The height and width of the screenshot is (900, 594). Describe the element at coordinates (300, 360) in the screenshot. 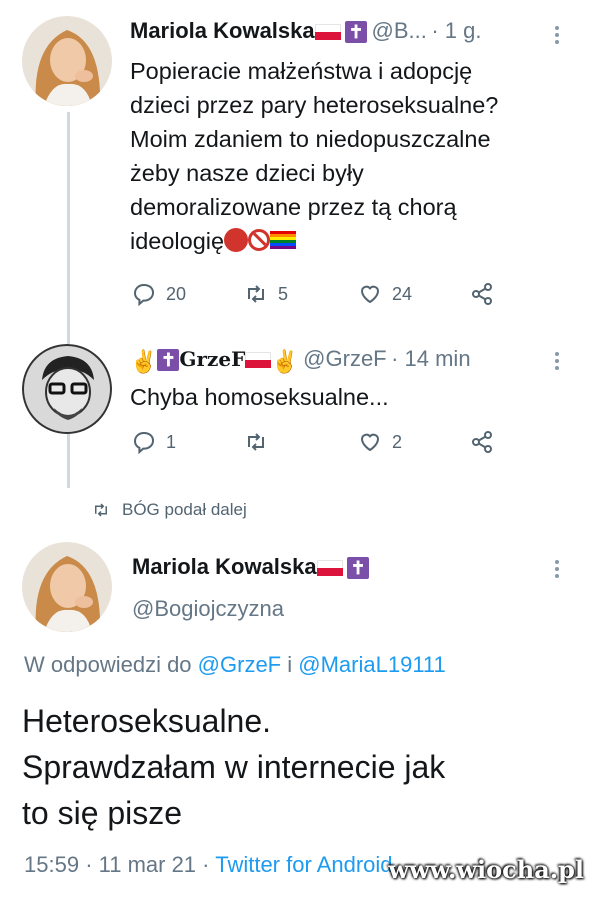

I see `tweet2-header: ✌ ✝ GrzeF ✌ @GrzeF · 14 min` at that location.